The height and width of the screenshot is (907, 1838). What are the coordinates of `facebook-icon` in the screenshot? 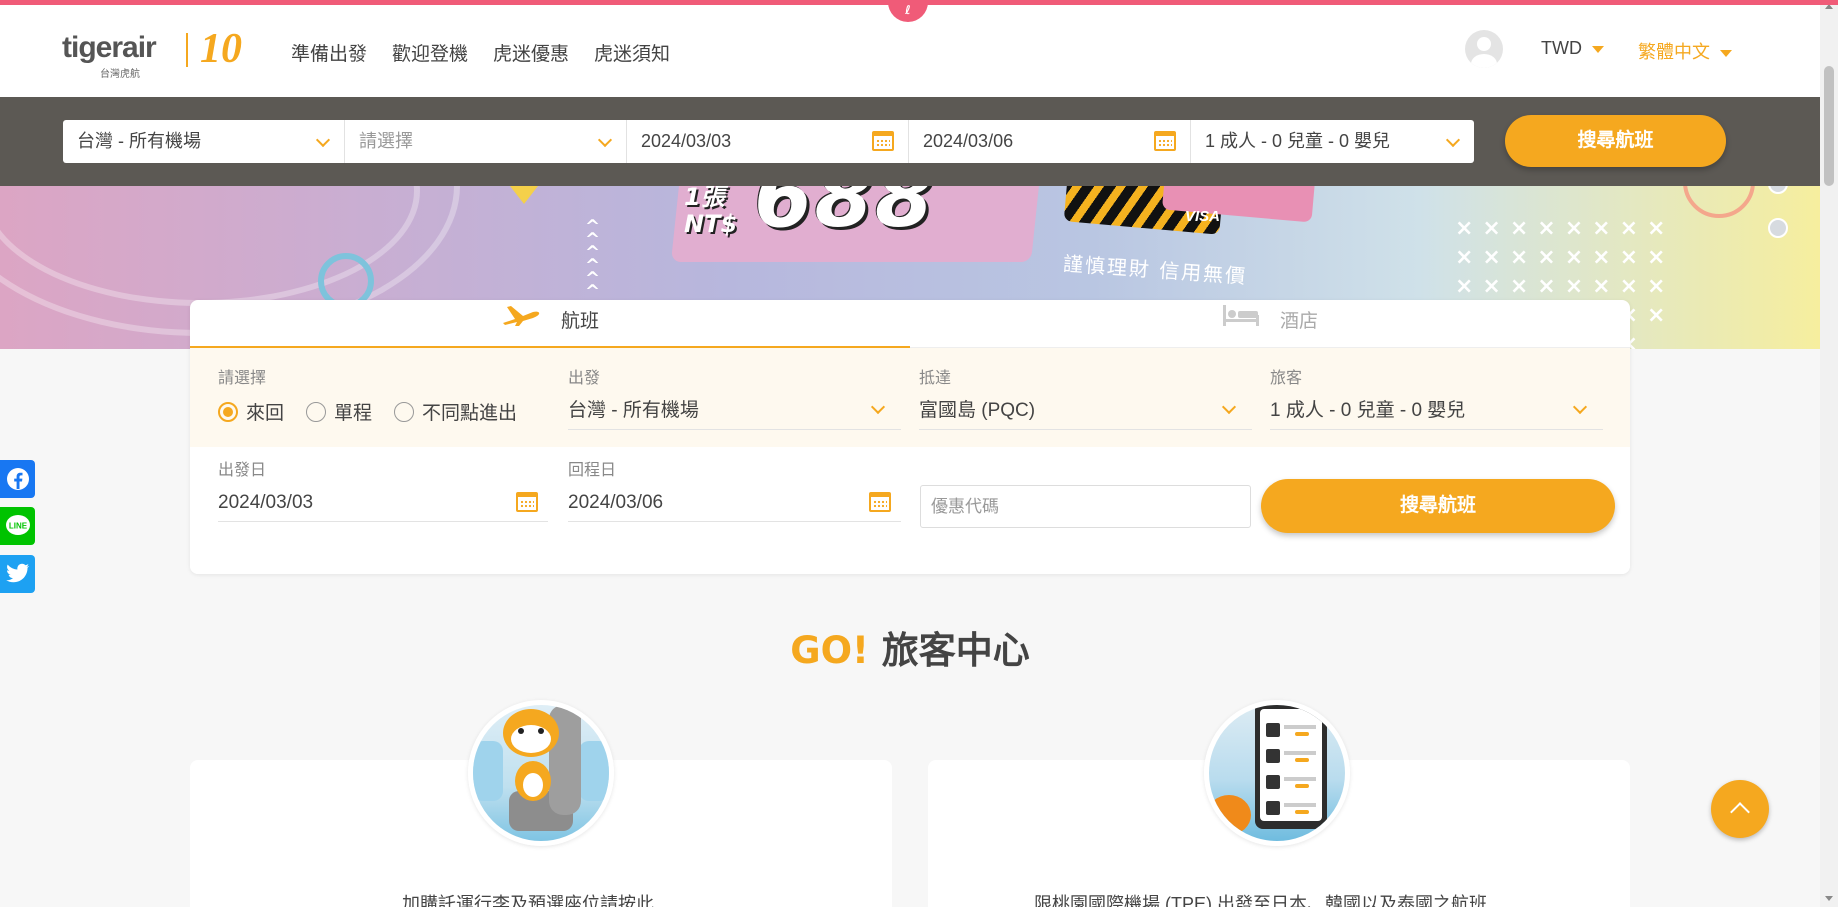 It's located at (17, 479).